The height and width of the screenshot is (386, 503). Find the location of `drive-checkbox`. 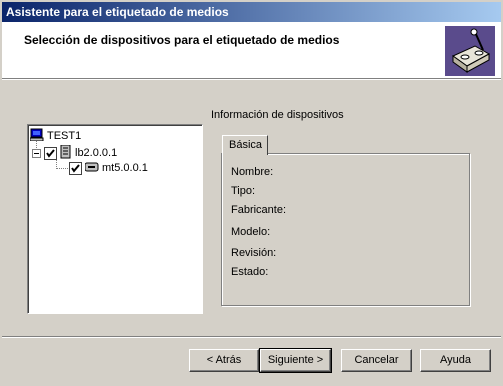

drive-checkbox is located at coordinates (75, 168).